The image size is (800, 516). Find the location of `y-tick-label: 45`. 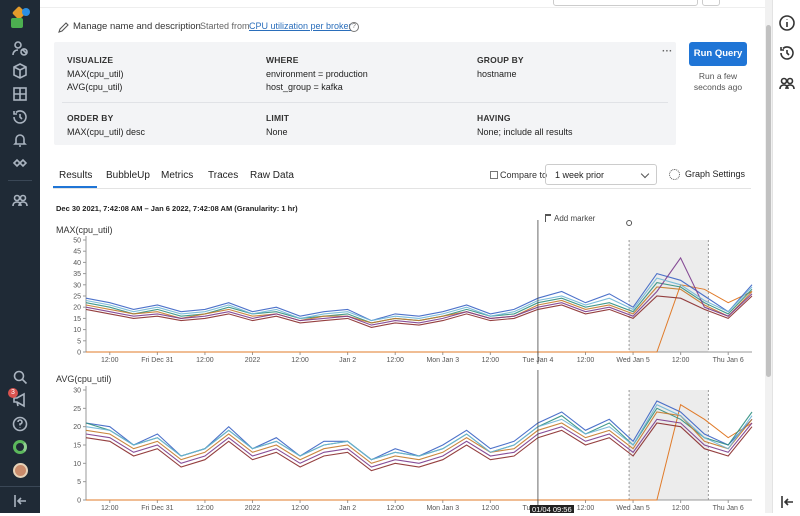

y-tick-label: 45 is located at coordinates (77, 252).